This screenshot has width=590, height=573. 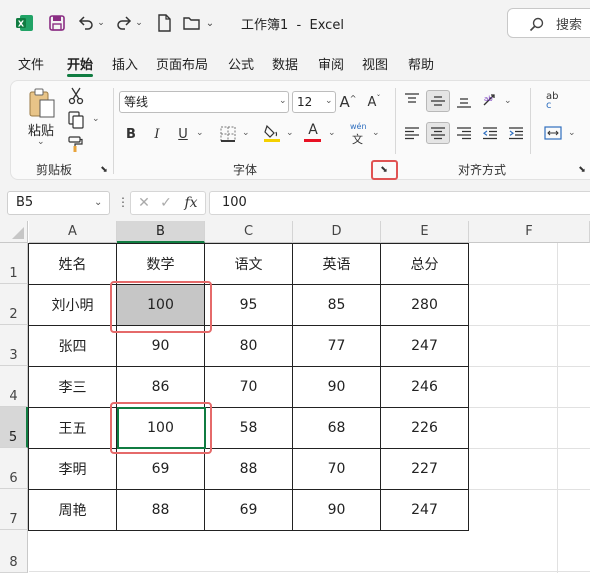 What do you see at coordinates (582, 170) in the screenshot?
I see `alignment-dialog-launcher-icon: ⬊` at bounding box center [582, 170].